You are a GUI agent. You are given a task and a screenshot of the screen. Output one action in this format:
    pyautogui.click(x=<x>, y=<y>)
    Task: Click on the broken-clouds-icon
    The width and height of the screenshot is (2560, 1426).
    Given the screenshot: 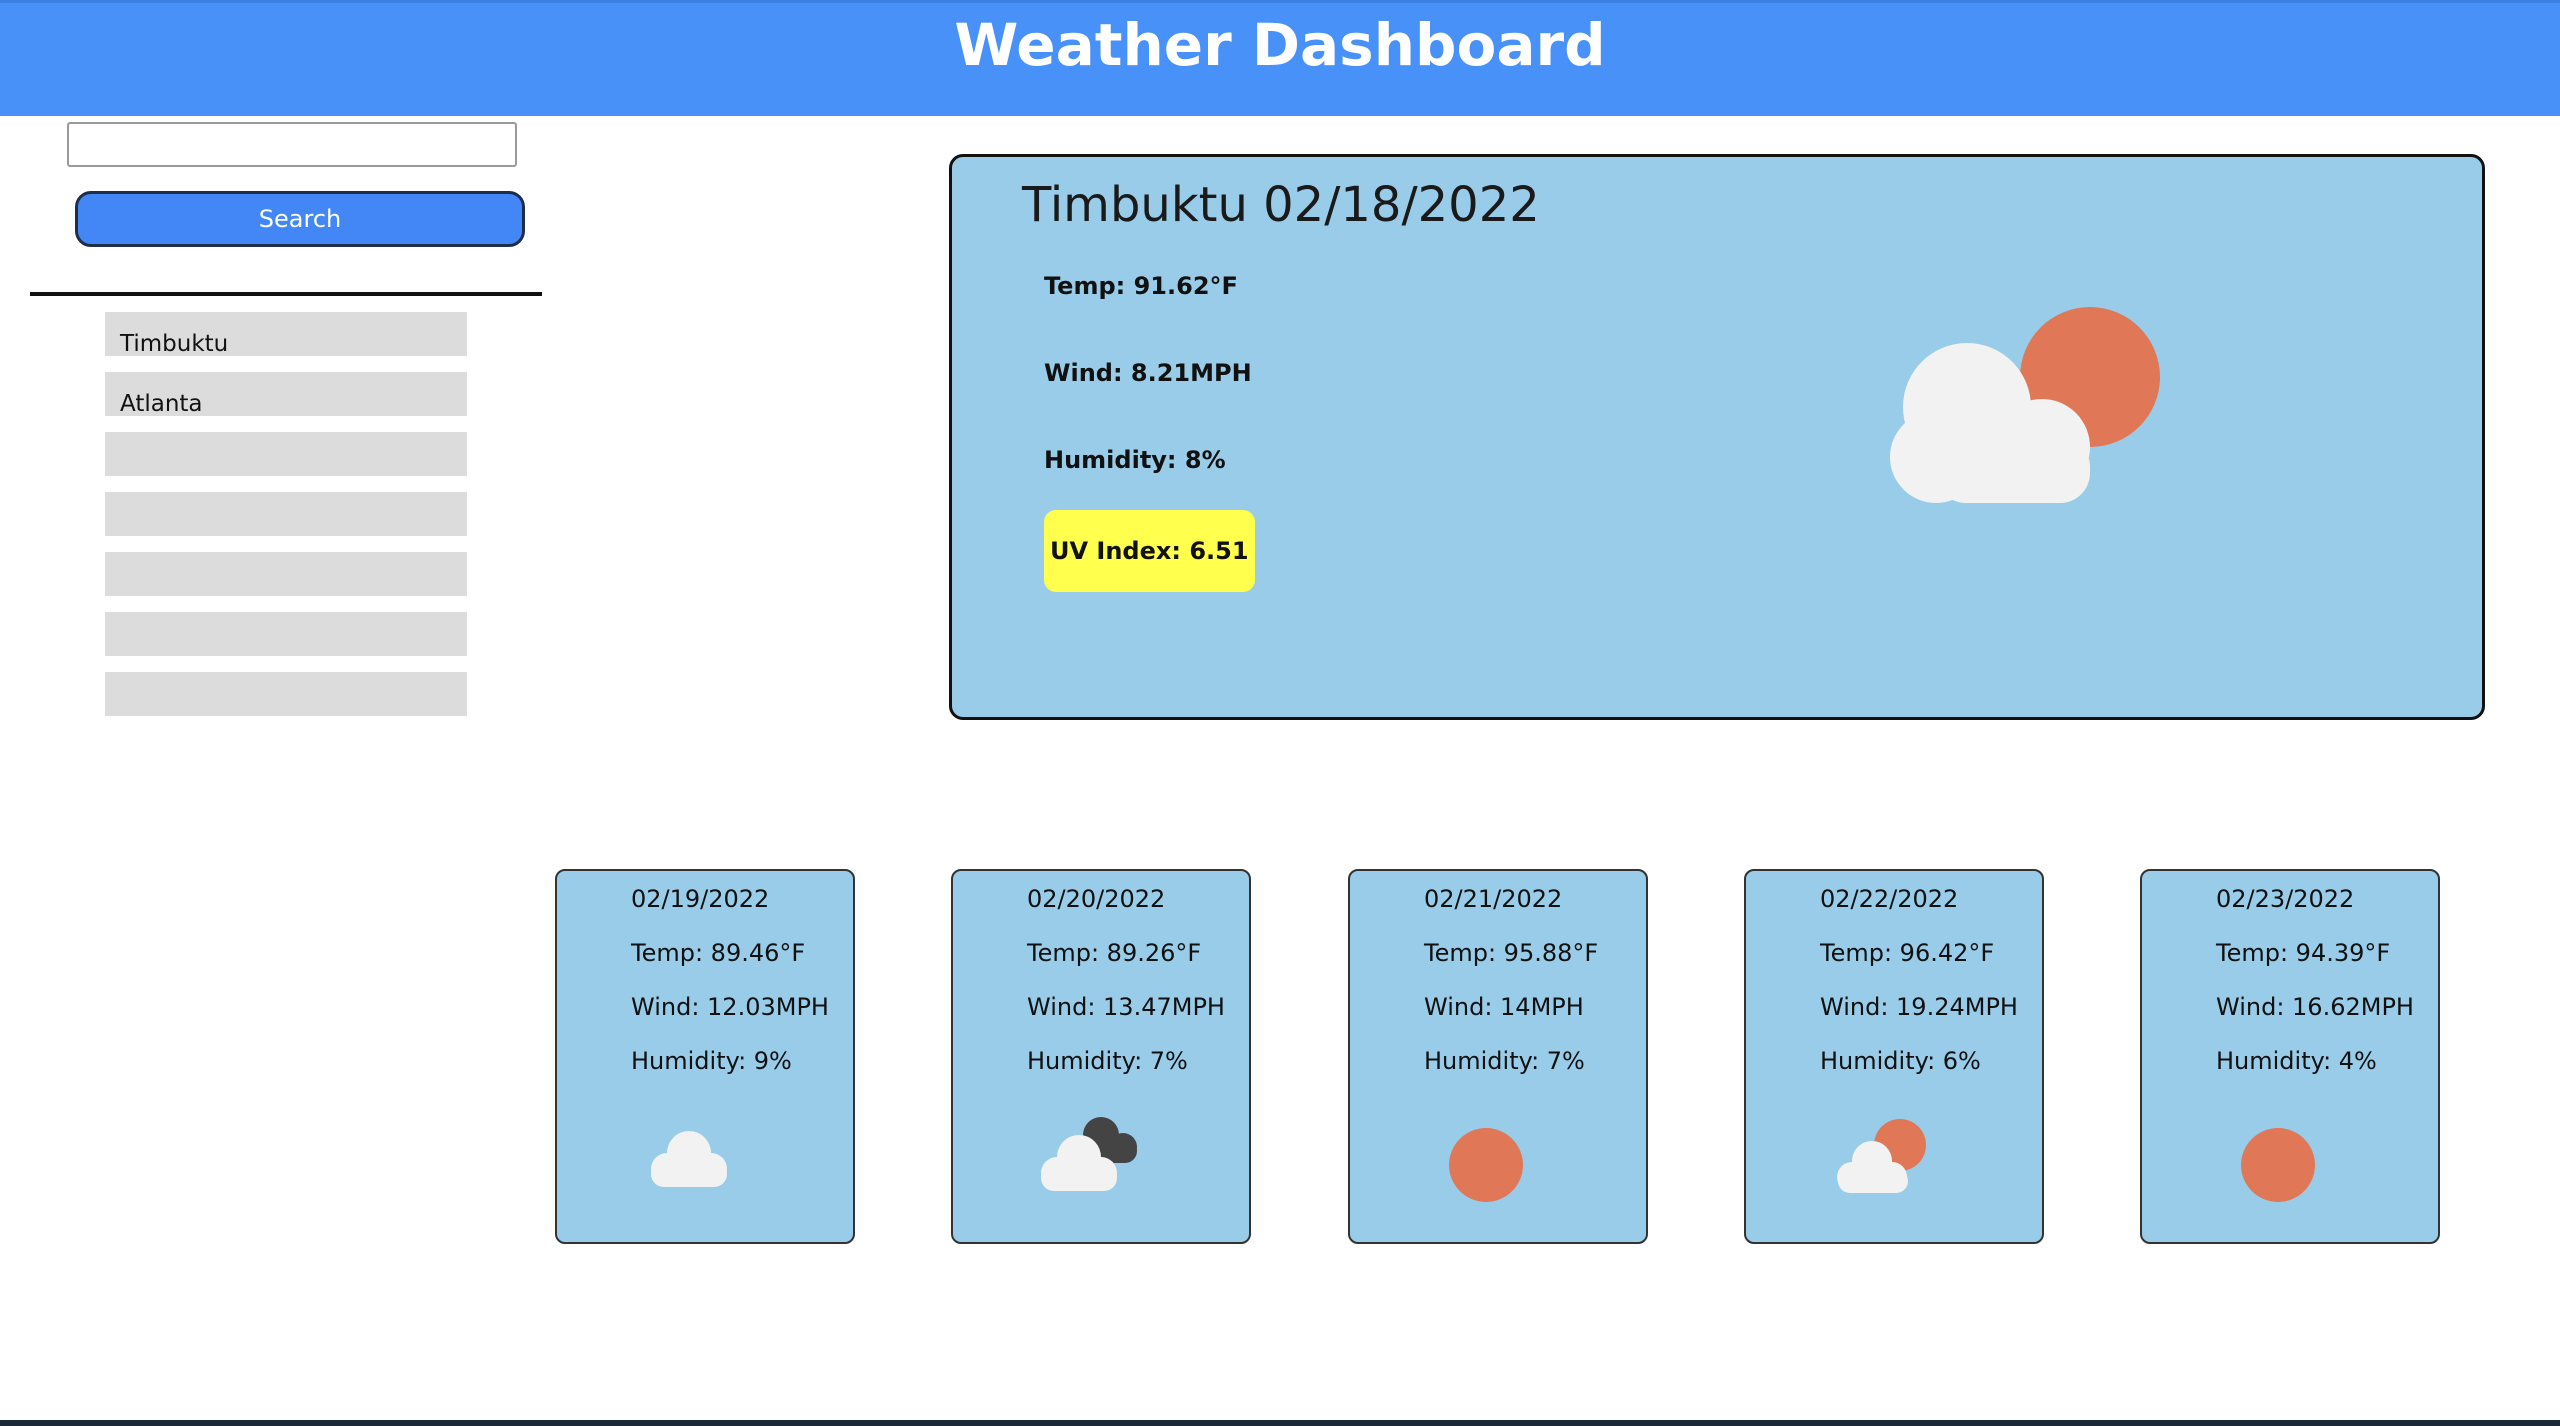 What is the action you would take?
    pyautogui.click(x=1091, y=1155)
    